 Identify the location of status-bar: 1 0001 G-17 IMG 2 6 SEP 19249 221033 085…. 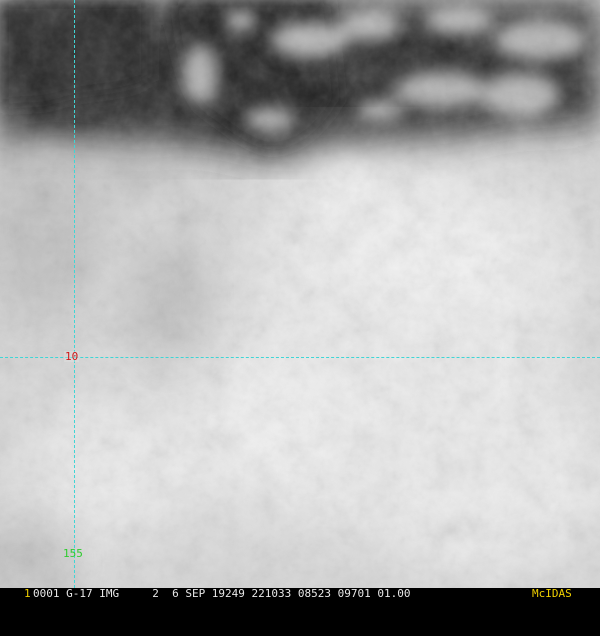
(300, 594).